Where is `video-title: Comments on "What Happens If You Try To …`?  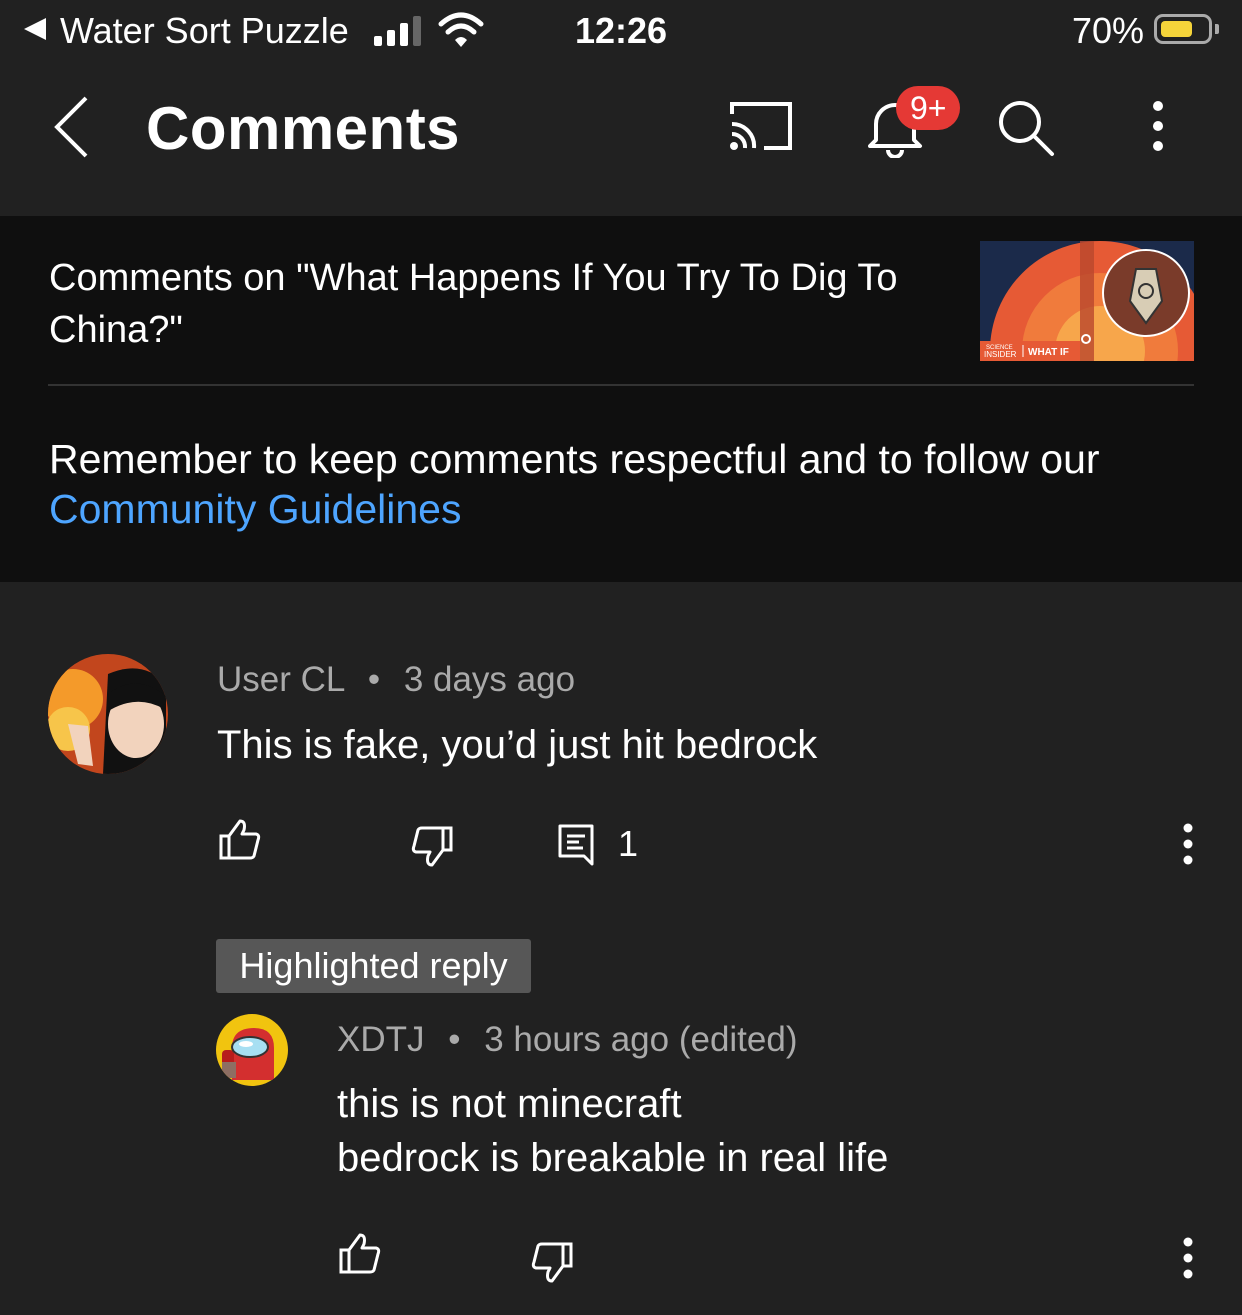 video-title: Comments on "What Happens If You Try To … is located at coordinates (473, 304).